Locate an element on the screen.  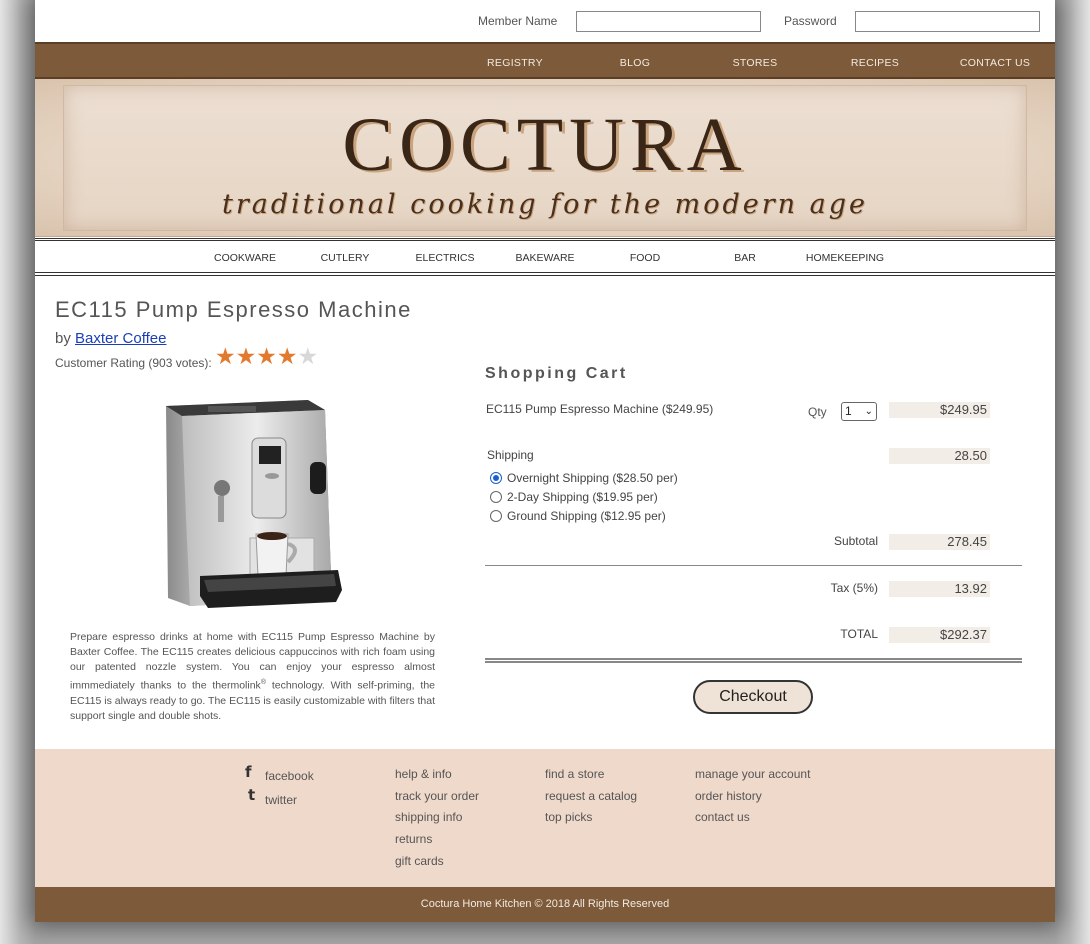
category-bakeware: BAKEWARE is located at coordinates (545, 258).